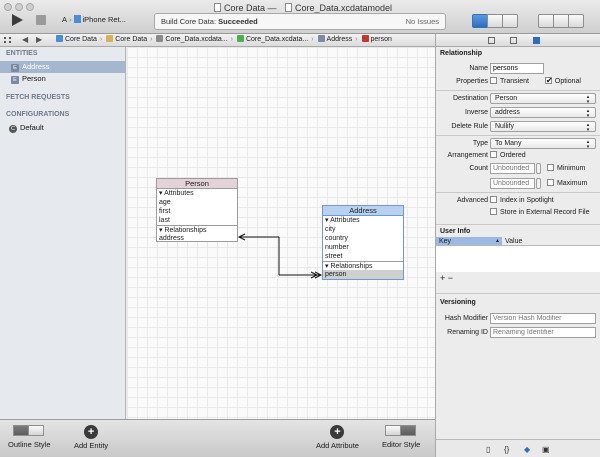 This screenshot has width=600, height=457. What do you see at coordinates (363, 256) in the screenshot?
I see `attribute-row: street` at bounding box center [363, 256].